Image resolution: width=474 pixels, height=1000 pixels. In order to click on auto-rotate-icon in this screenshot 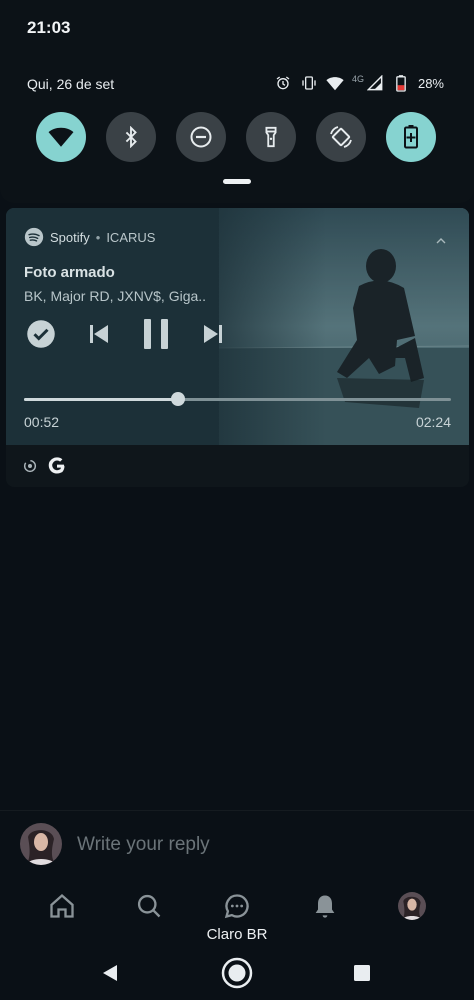, I will do `click(341, 137)`.